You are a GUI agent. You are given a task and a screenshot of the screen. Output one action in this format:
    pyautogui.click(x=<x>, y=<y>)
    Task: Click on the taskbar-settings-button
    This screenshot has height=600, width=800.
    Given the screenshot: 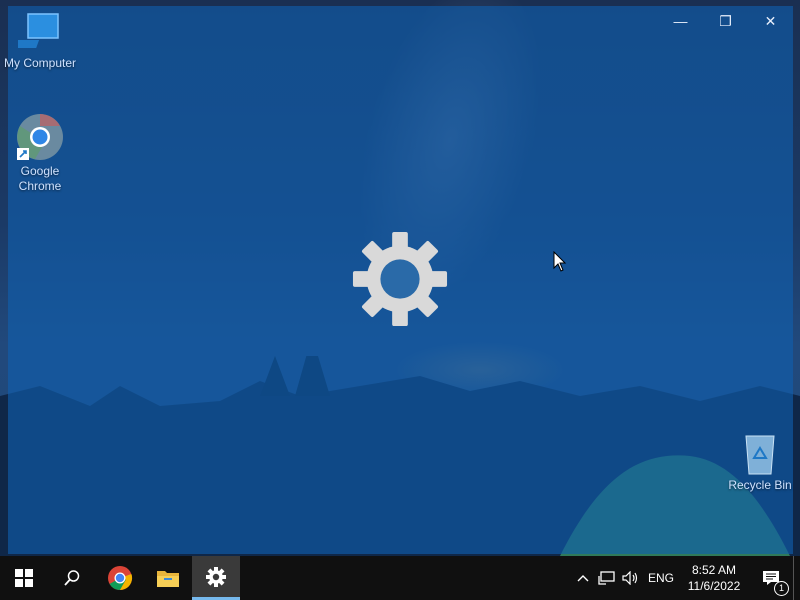 What is the action you would take?
    pyautogui.click(x=216, y=578)
    